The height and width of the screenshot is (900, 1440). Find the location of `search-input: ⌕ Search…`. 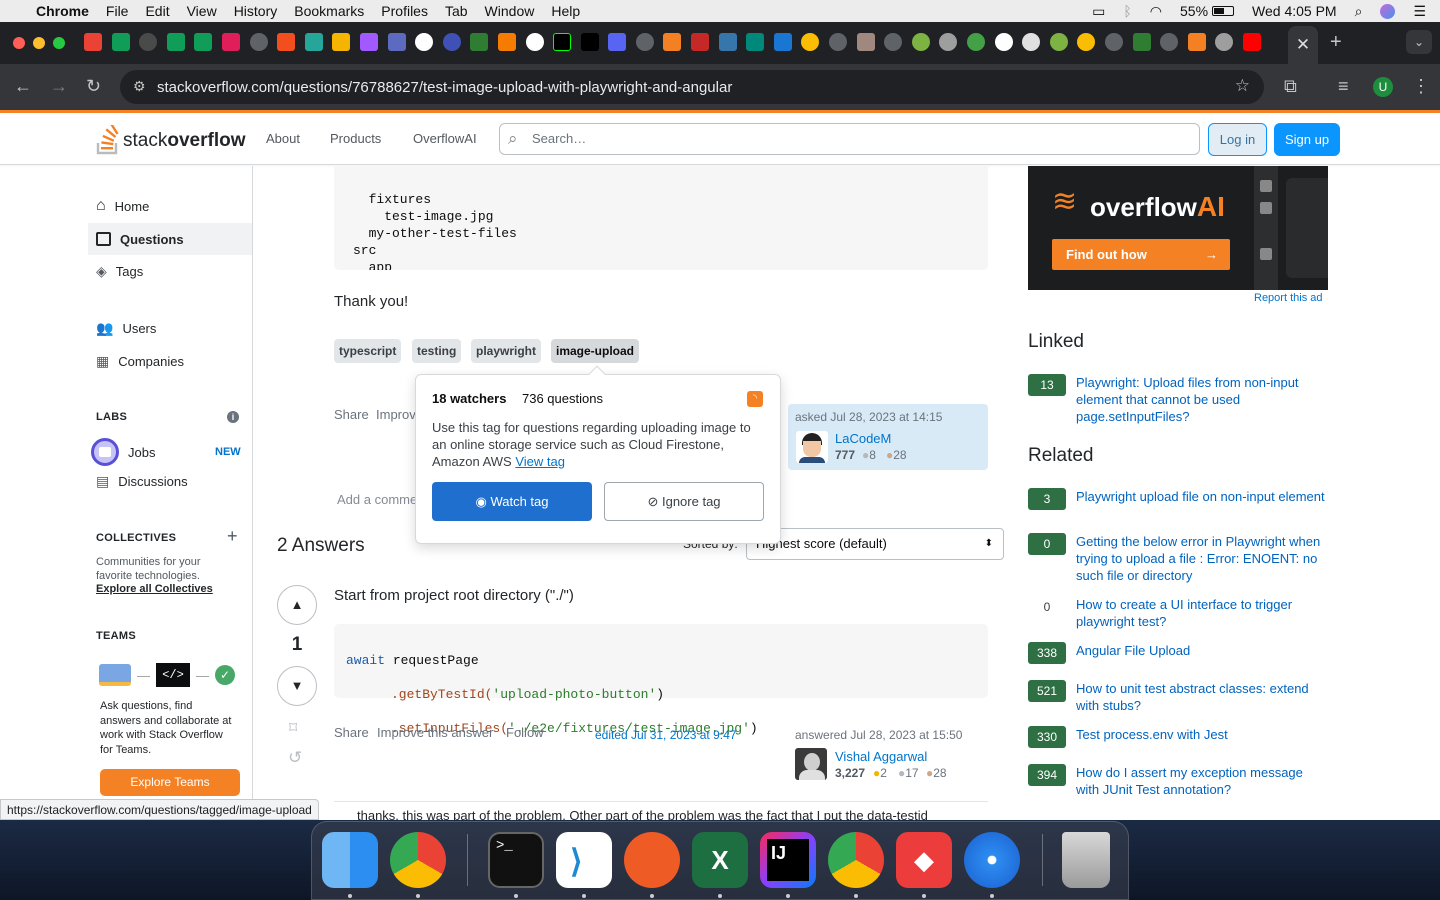

search-input: ⌕ Search… is located at coordinates (849, 139).